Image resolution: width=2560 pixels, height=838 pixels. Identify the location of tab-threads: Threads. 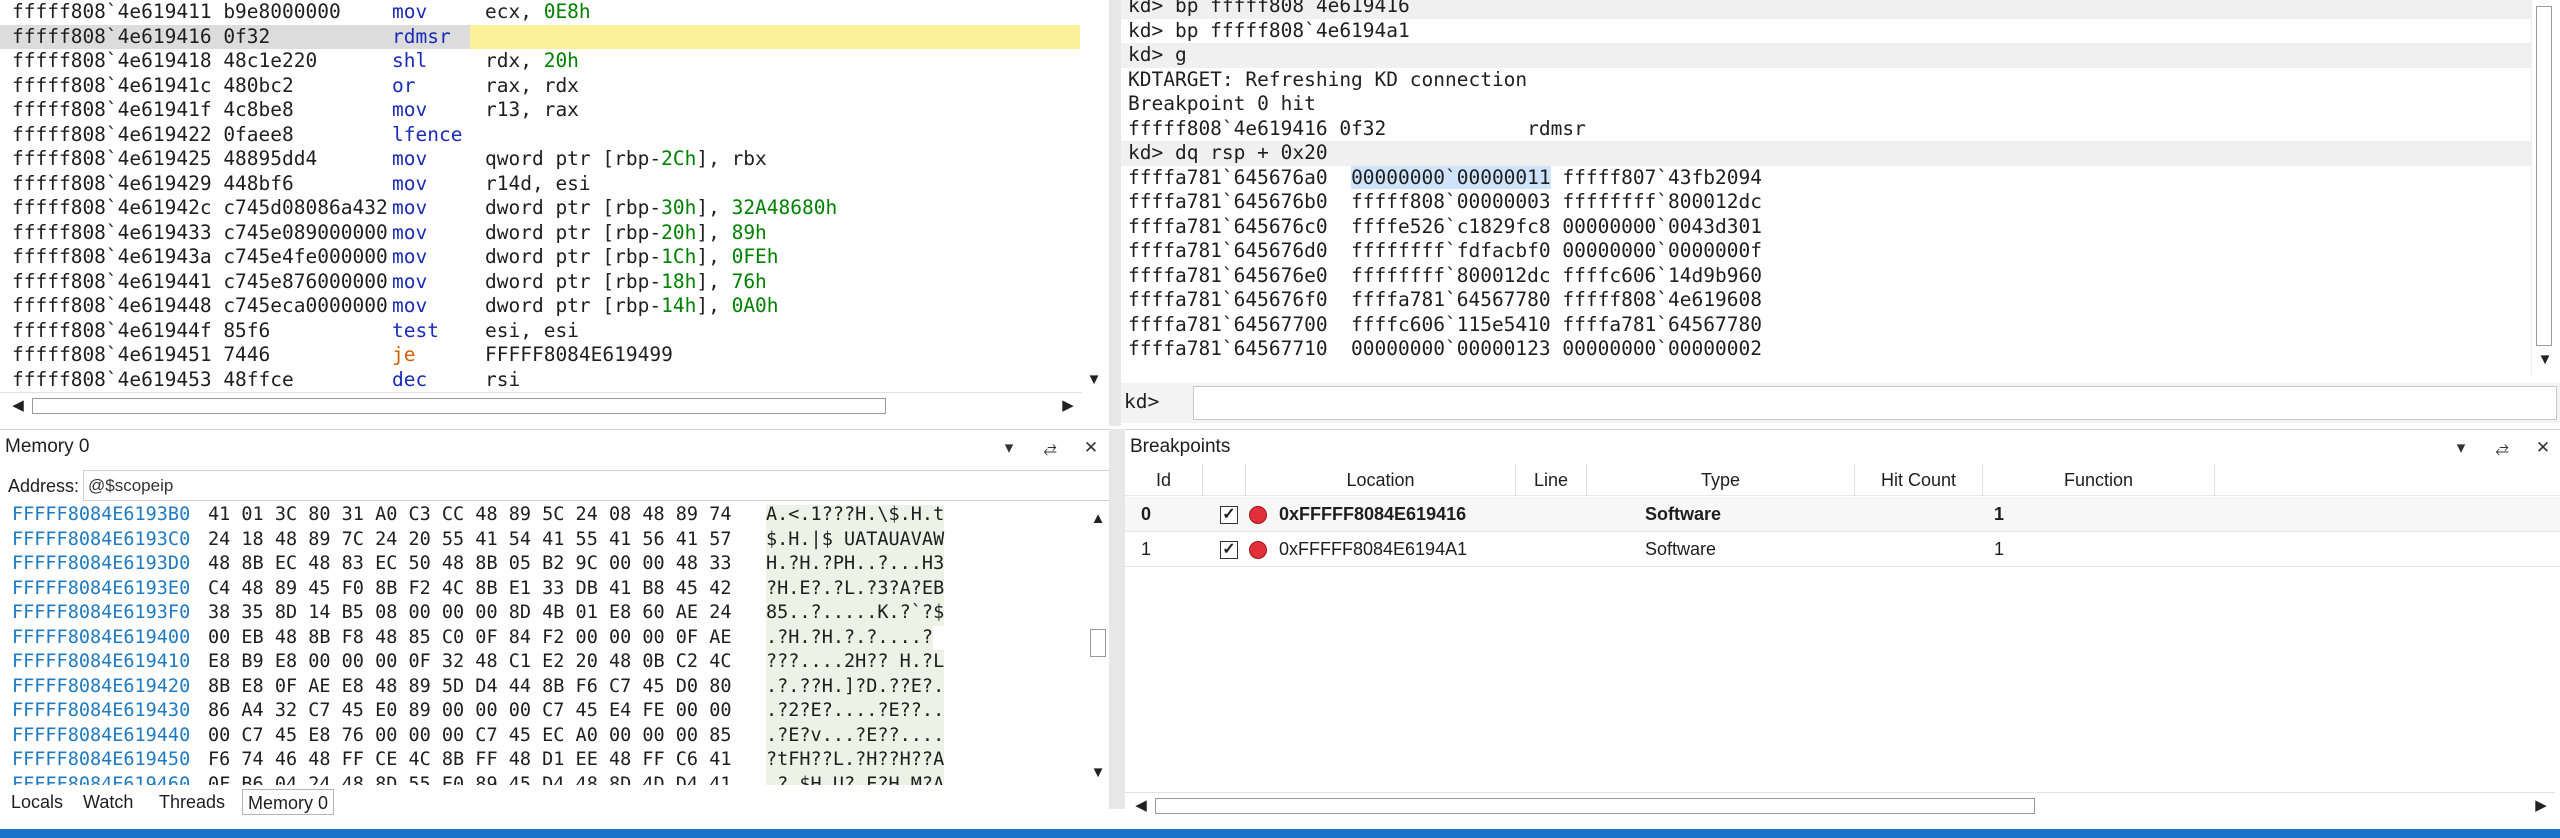
(192, 802).